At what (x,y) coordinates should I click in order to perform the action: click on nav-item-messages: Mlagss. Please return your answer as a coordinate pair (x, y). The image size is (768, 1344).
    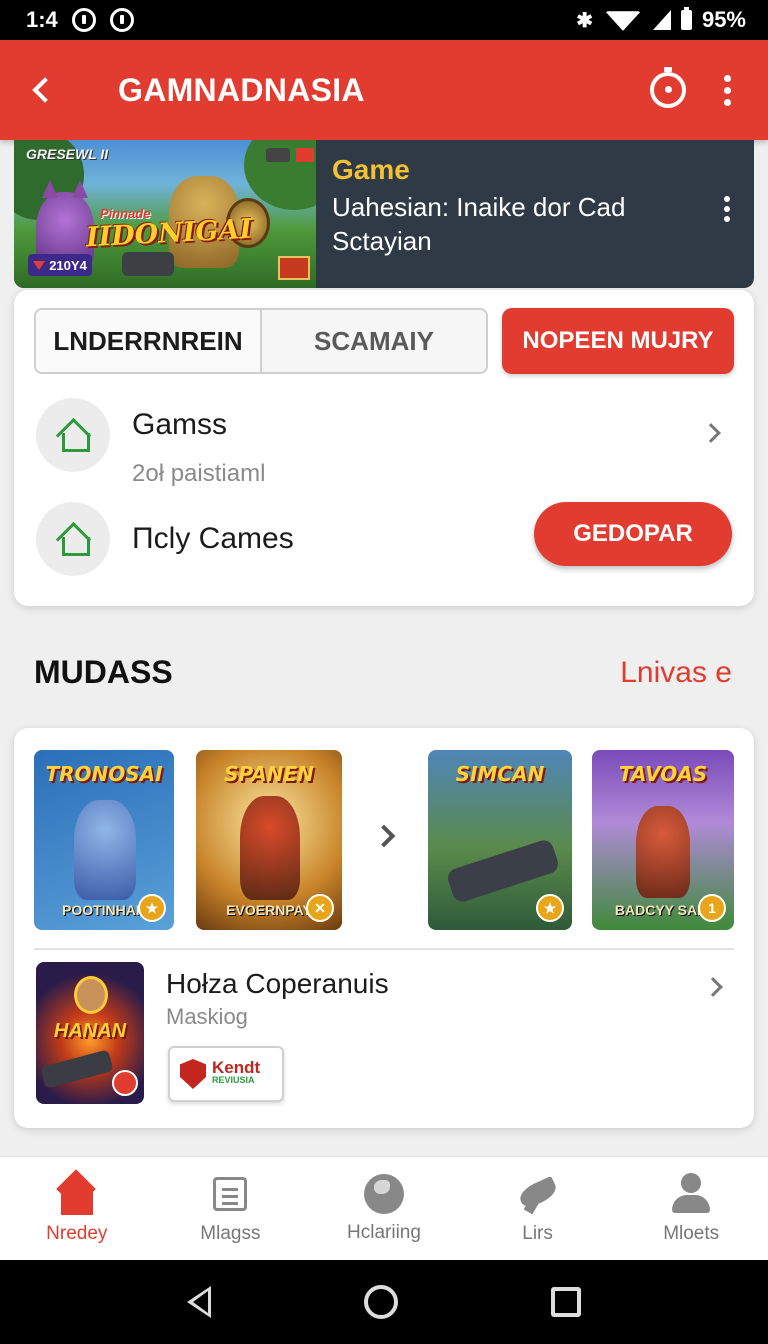
    Looking at the image, I should click on (231, 1208).